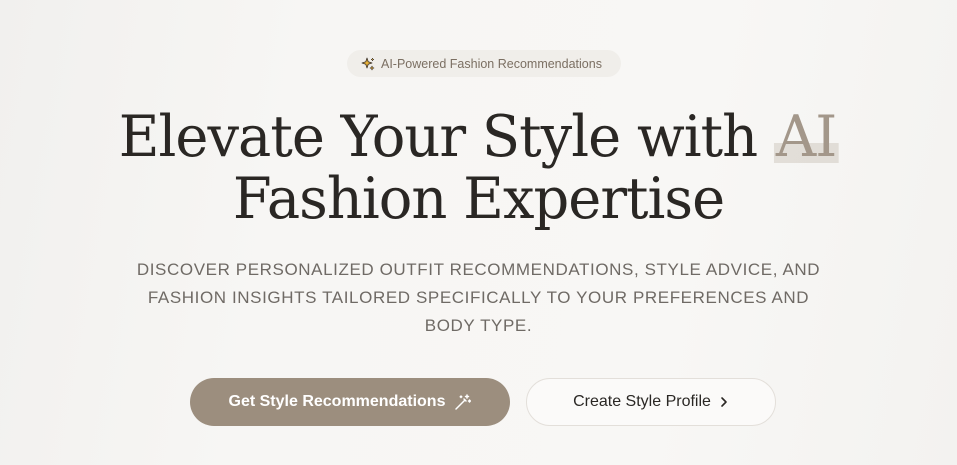 This screenshot has width=957, height=465. Describe the element at coordinates (337, 401) in the screenshot. I see `primary-button-label: Get Style Recommendations` at that location.